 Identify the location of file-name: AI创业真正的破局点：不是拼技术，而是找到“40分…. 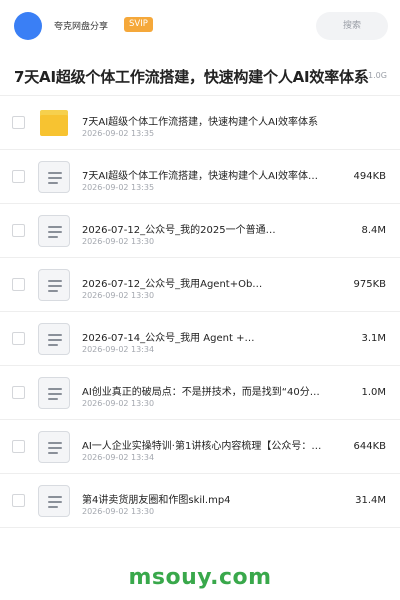
(201, 392).